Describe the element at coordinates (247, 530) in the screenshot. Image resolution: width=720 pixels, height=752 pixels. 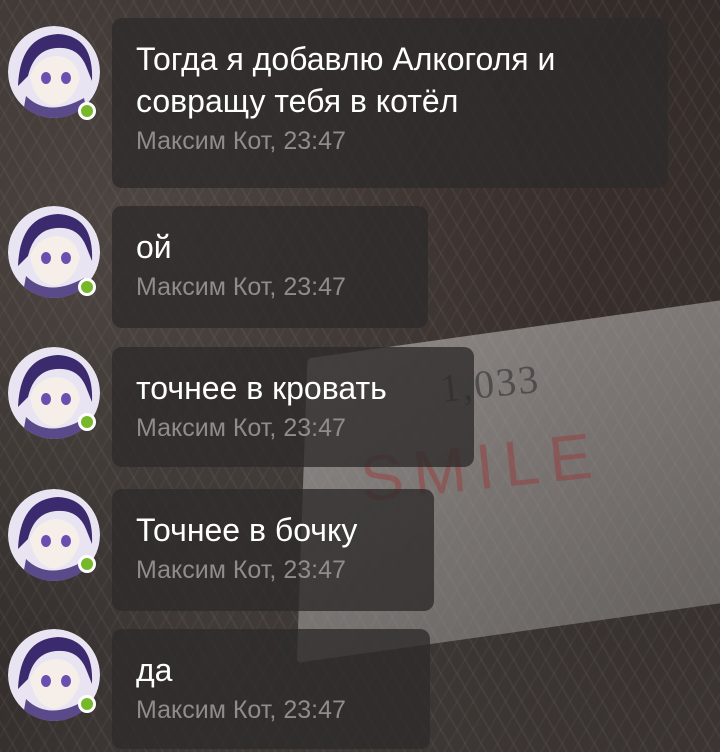
I see `message-text: Точнее в бочку` at that location.